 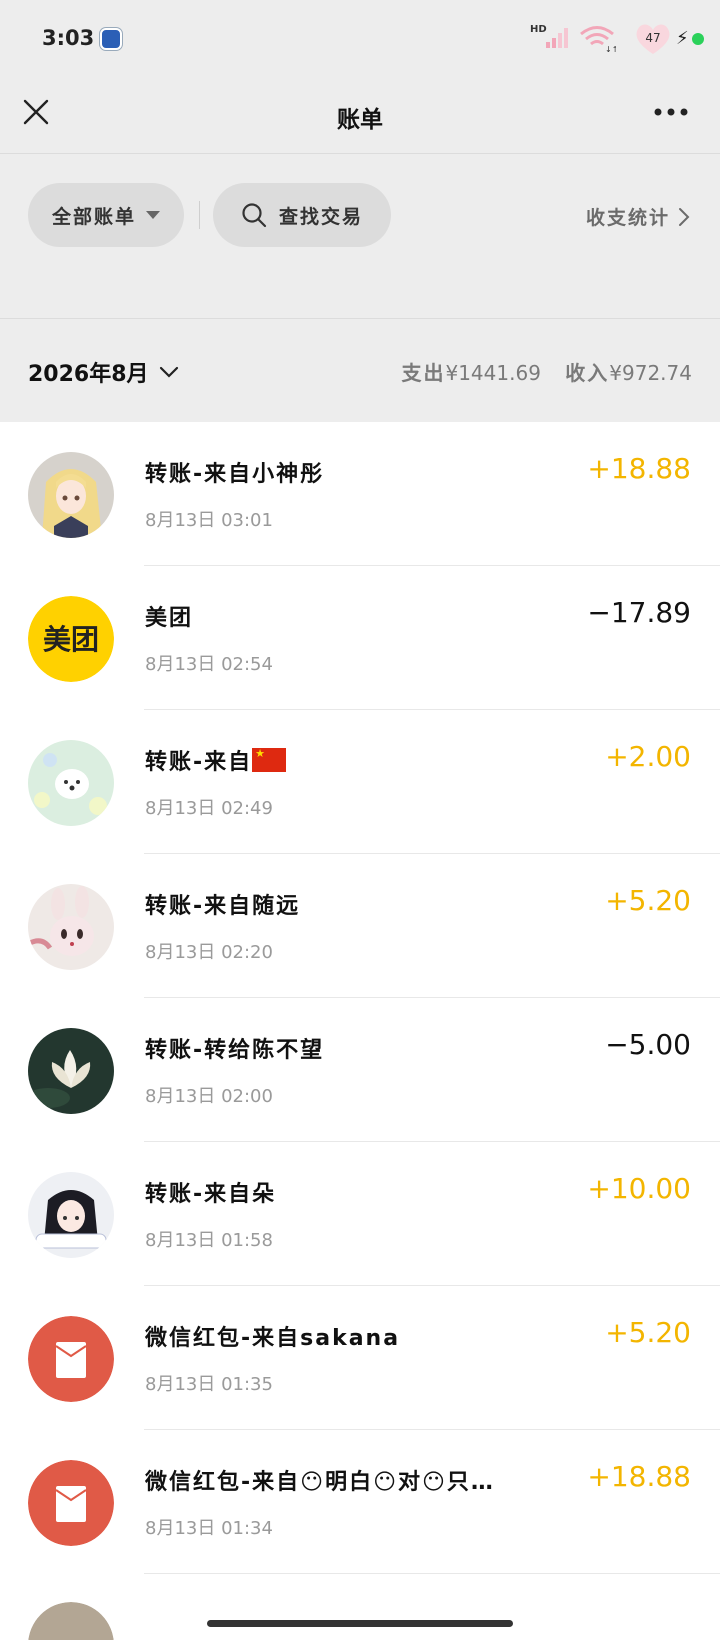 What do you see at coordinates (653, 38) in the screenshot?
I see `battery-level: 47` at bounding box center [653, 38].